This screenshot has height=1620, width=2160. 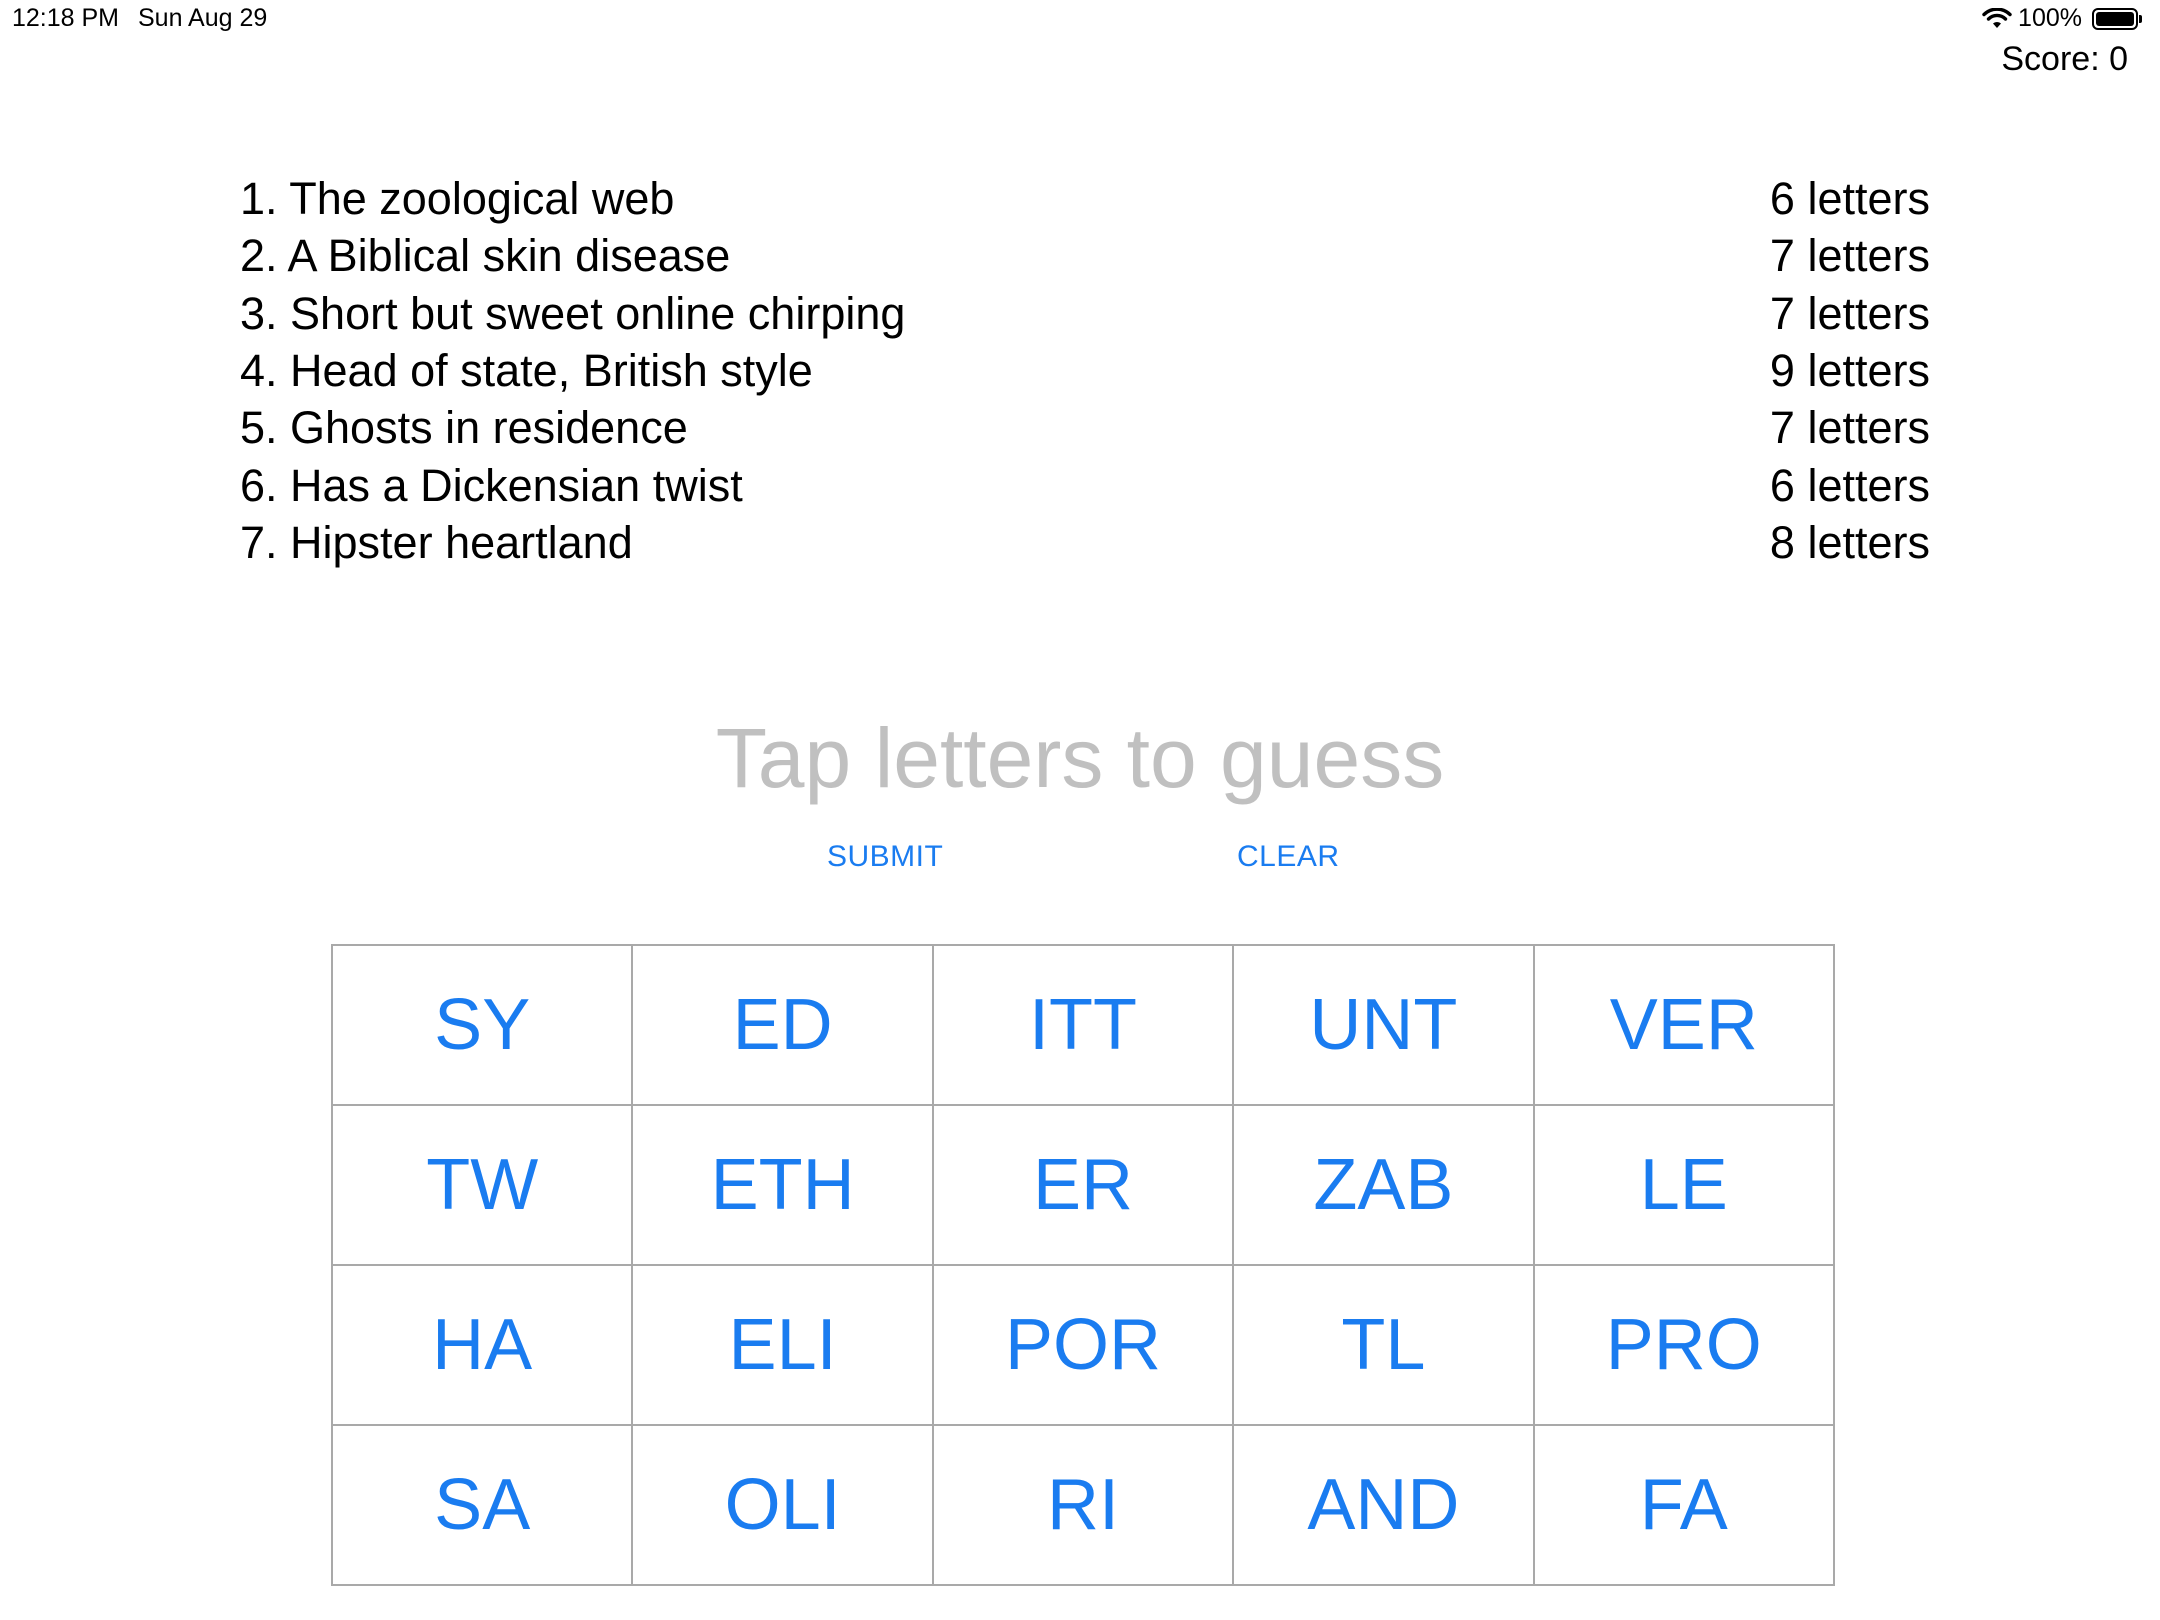 What do you see at coordinates (436, 542) in the screenshot?
I see `clue-text: 7. Hipster heartland` at bounding box center [436, 542].